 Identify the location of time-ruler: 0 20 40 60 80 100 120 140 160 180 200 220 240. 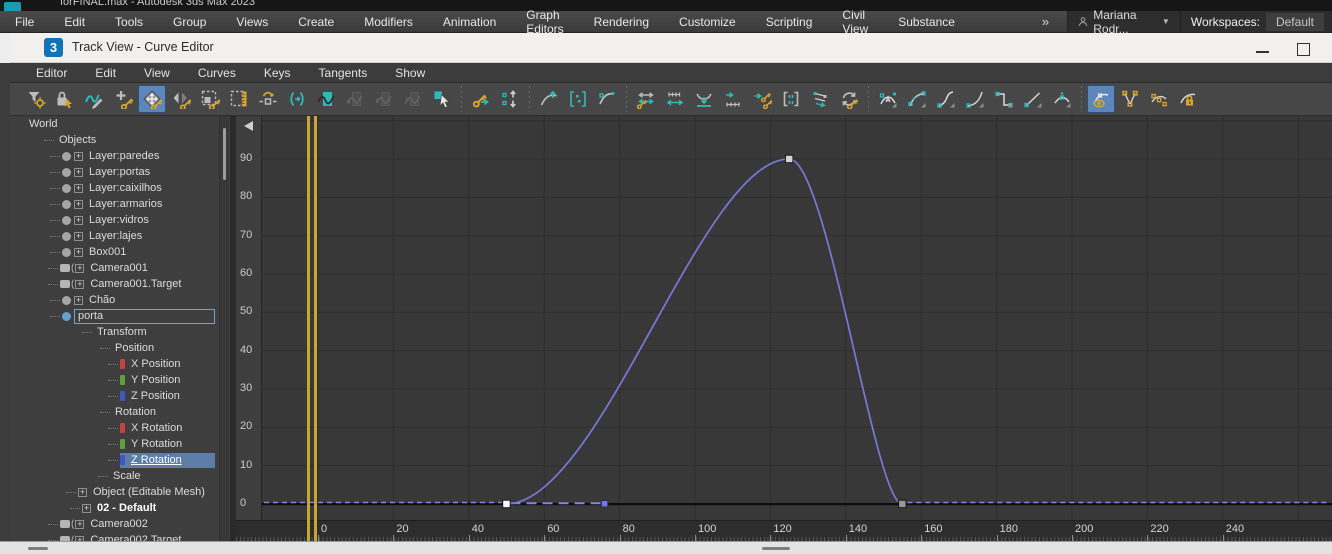
(784, 530).